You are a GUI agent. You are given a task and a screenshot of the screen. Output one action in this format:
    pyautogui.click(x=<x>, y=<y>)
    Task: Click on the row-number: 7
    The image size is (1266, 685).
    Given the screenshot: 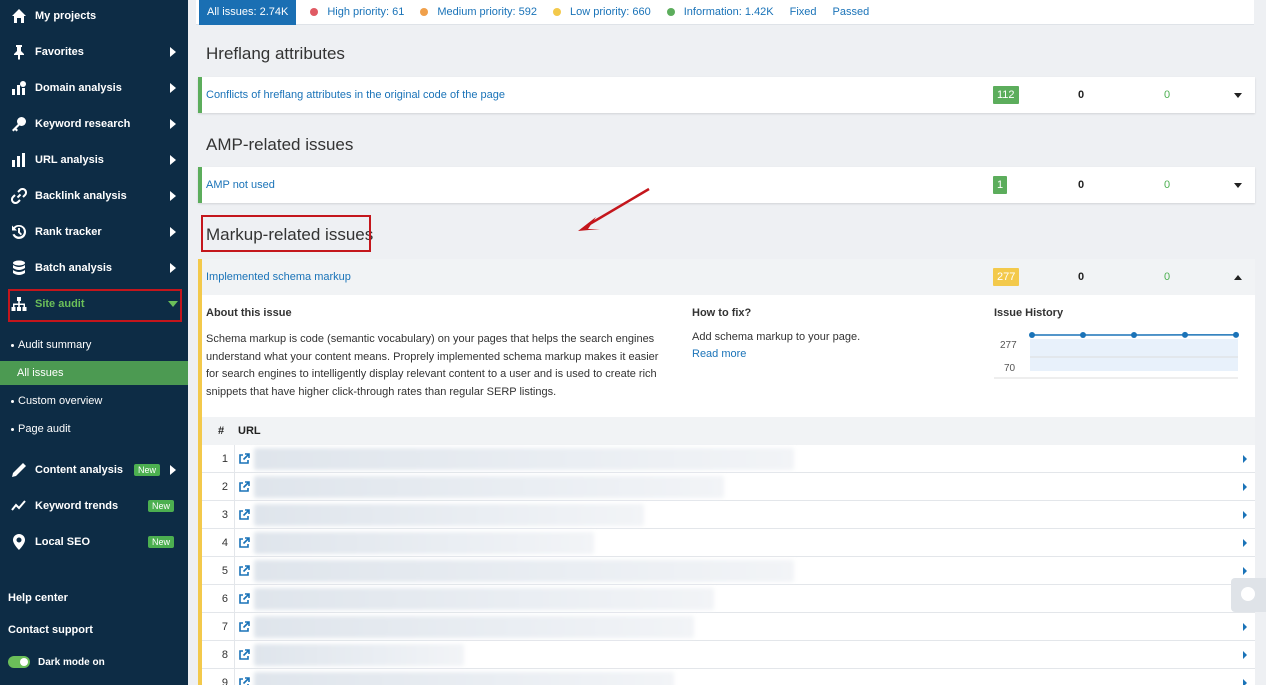 What is the action you would take?
    pyautogui.click(x=224, y=626)
    